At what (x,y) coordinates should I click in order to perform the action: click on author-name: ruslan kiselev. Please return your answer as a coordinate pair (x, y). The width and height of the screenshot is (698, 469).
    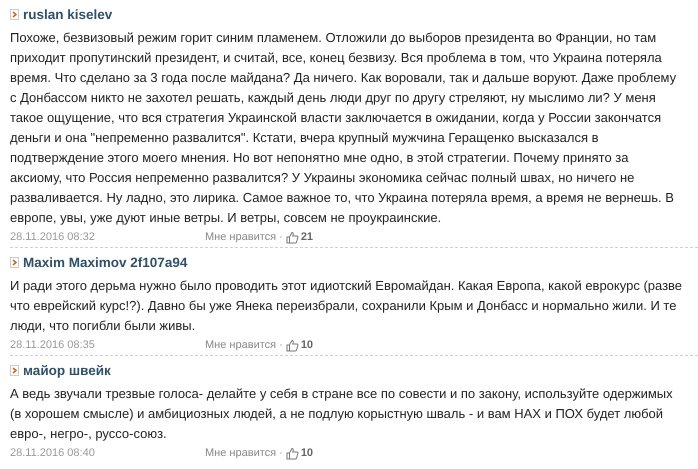
    Looking at the image, I should click on (67, 14).